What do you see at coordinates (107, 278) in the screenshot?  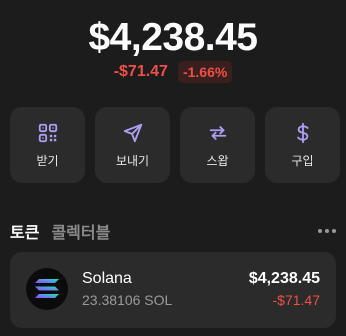 I see `token-name: Solana` at bounding box center [107, 278].